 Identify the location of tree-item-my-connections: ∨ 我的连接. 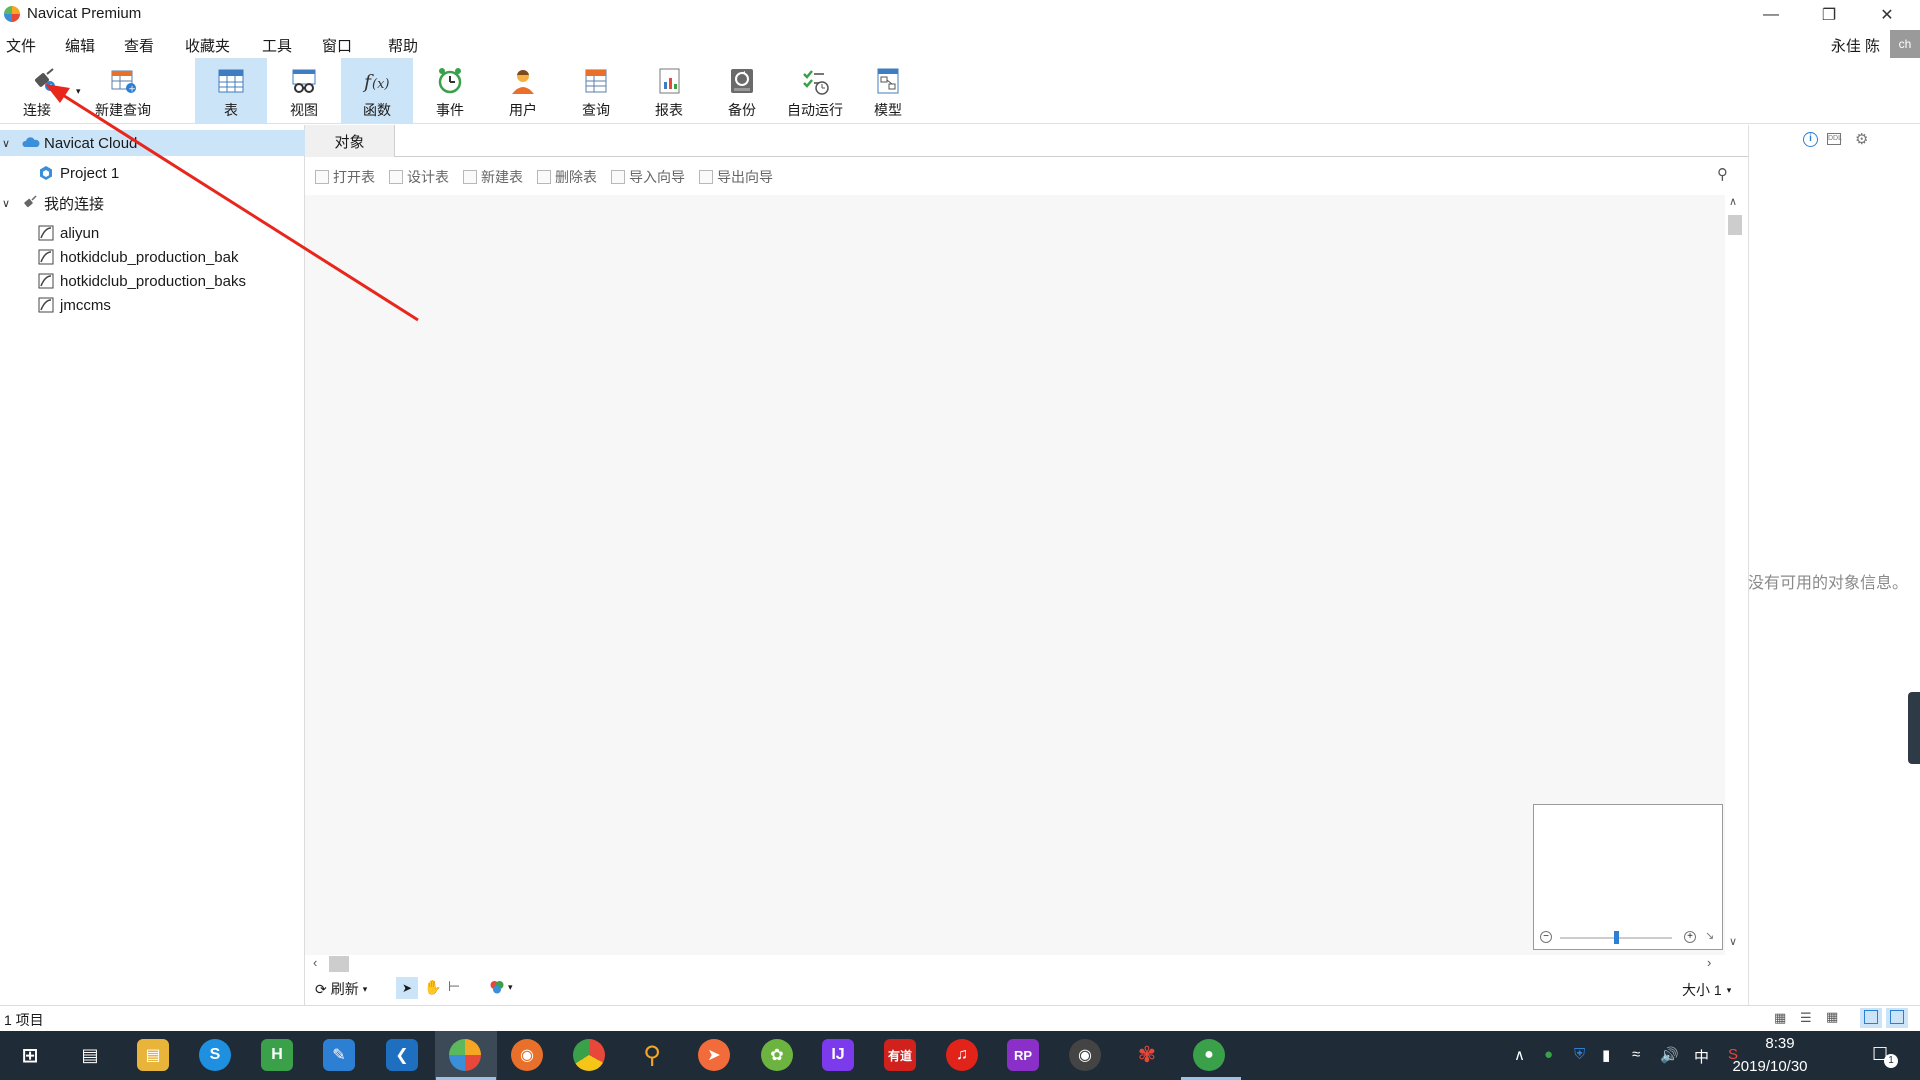
(152, 203).